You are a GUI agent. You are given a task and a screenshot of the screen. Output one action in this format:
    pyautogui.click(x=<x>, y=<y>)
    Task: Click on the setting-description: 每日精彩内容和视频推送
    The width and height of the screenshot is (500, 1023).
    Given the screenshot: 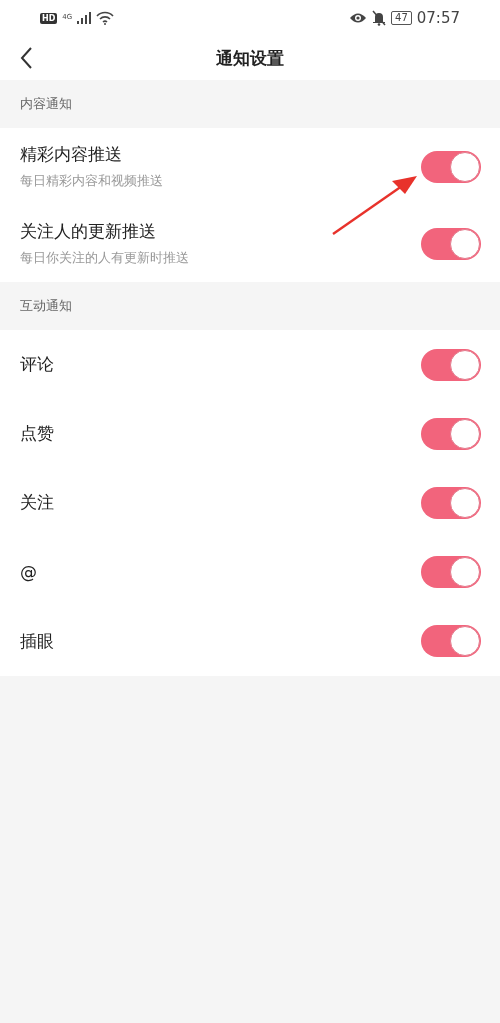 What is the action you would take?
    pyautogui.click(x=91, y=181)
    